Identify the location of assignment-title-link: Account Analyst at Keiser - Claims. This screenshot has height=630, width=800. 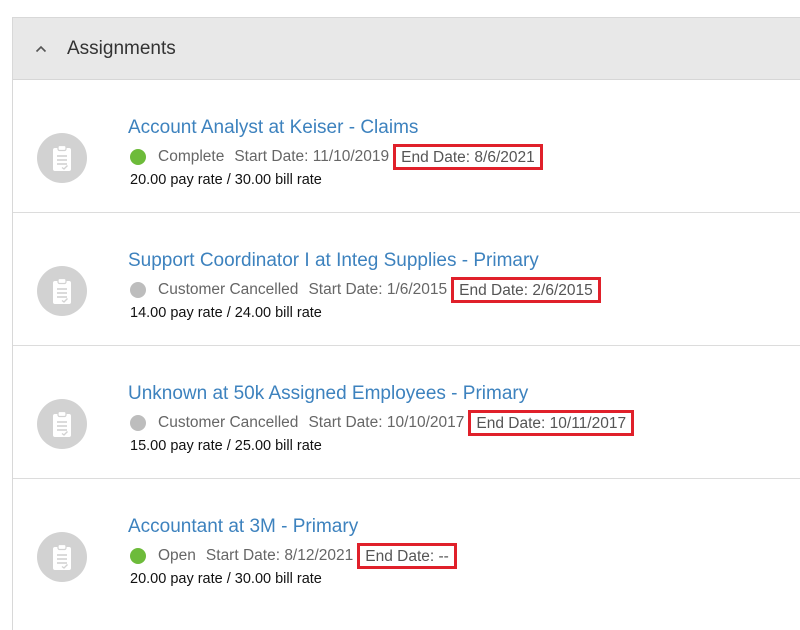
(273, 128).